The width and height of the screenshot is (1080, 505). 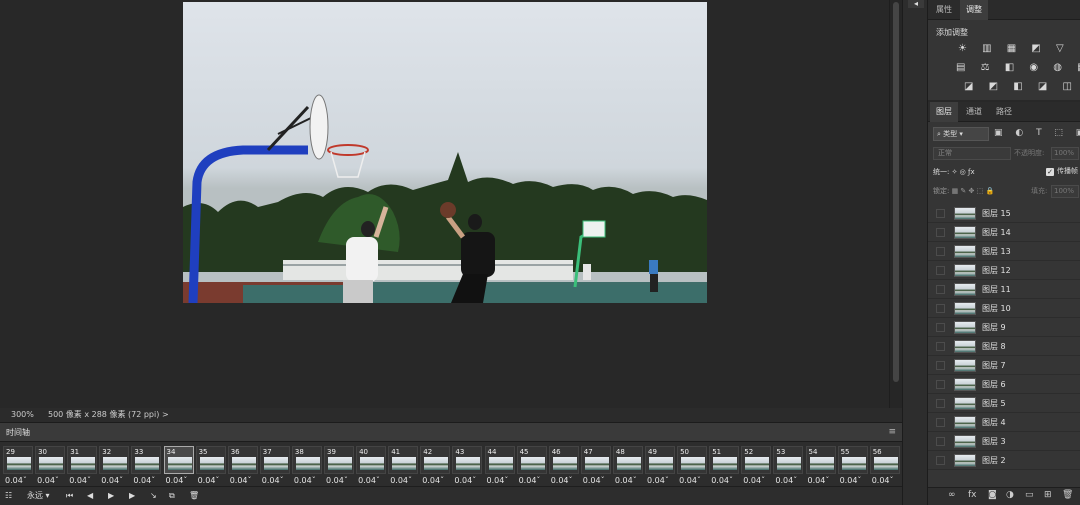 What do you see at coordinates (1050, 172) in the screenshot?
I see `checkbox-checked-icon: ✓` at bounding box center [1050, 172].